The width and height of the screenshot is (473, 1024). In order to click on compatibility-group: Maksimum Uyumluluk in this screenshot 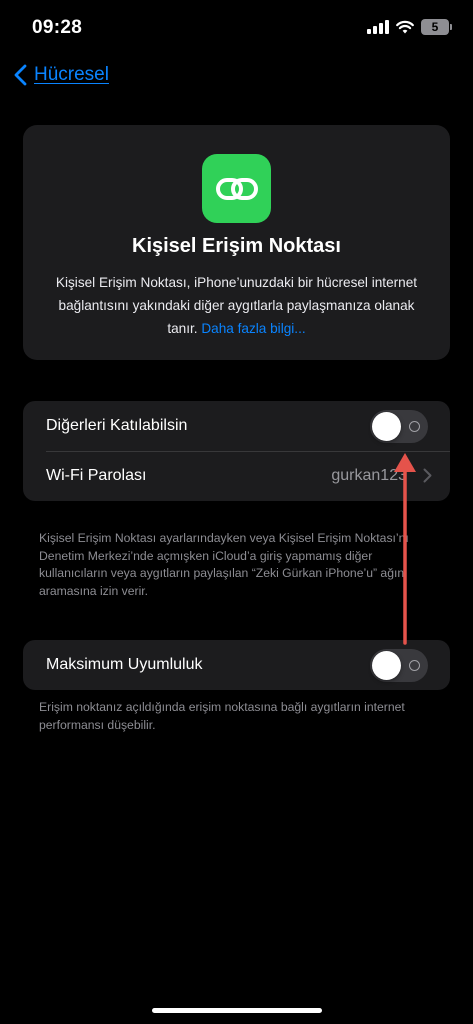, I will do `click(236, 665)`.